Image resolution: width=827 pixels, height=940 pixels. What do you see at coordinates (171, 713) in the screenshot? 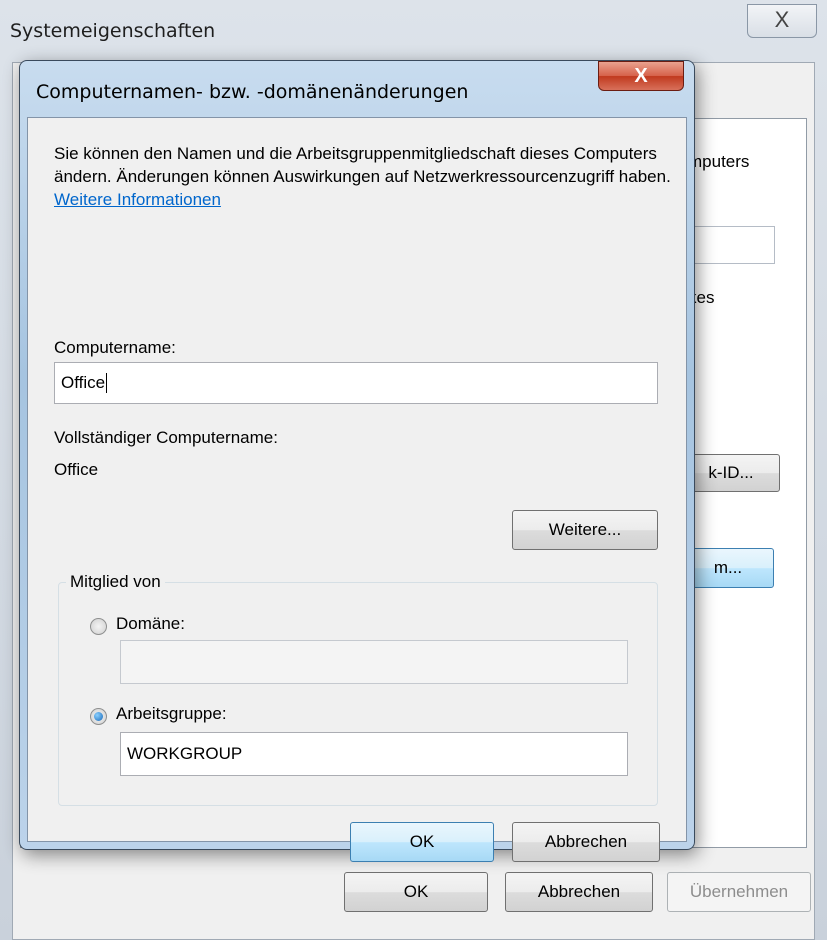
I see `workgroup-label: Arbeitsgruppe:` at bounding box center [171, 713].